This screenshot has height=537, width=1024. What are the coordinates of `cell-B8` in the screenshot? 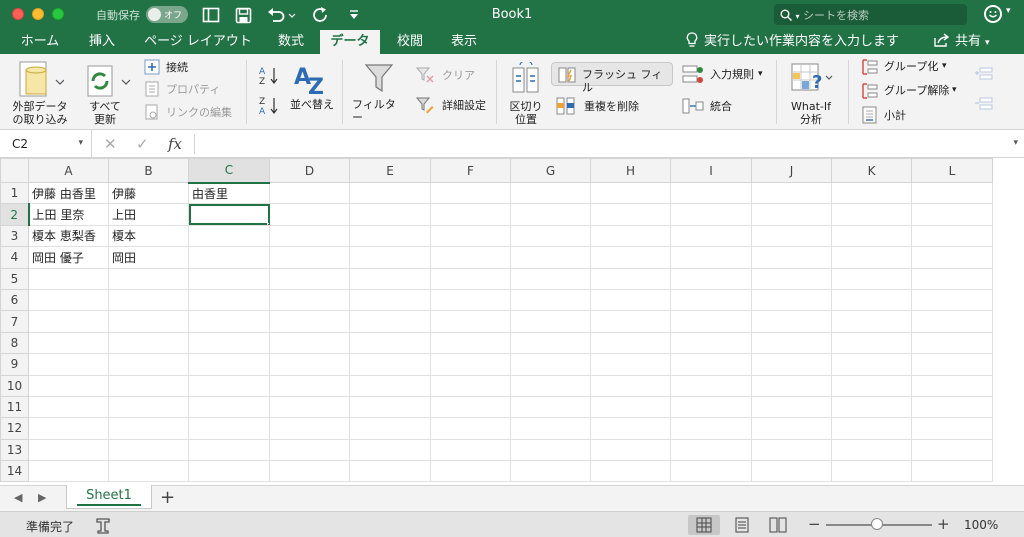 It's located at (148, 343).